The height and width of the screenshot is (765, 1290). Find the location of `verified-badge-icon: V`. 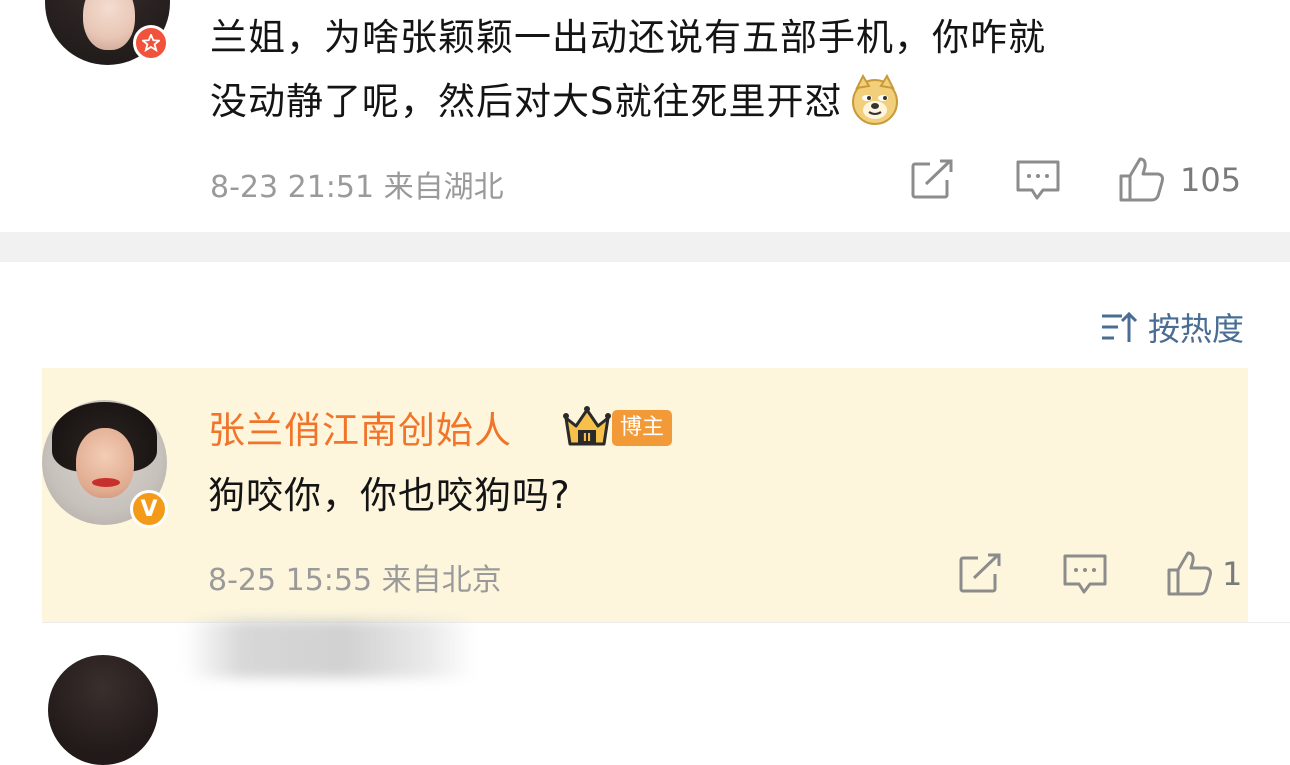

verified-badge-icon: V is located at coordinates (149, 509).